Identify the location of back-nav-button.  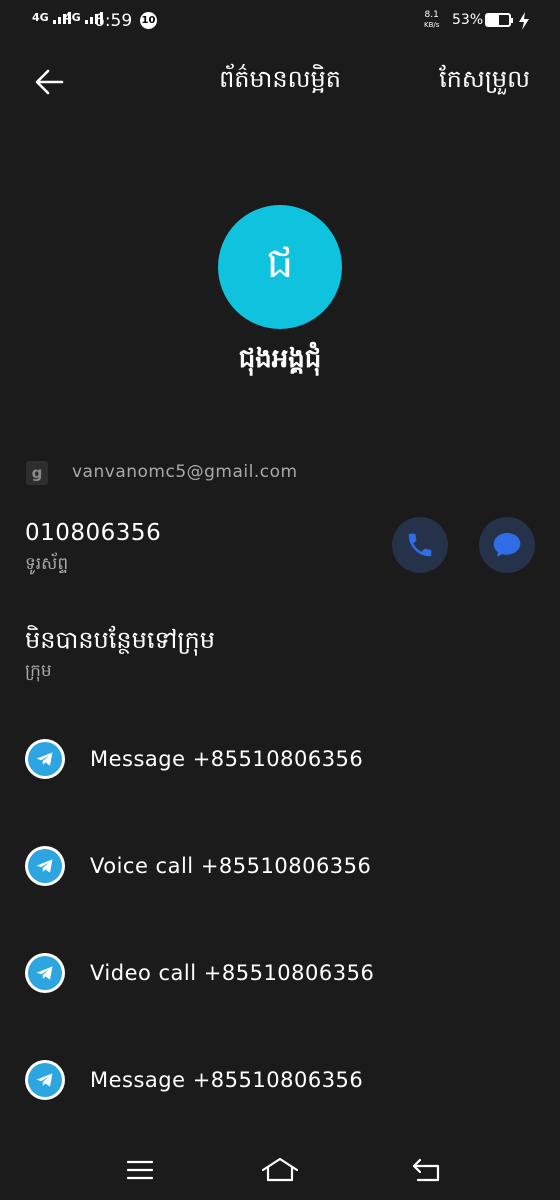
(426, 1170).